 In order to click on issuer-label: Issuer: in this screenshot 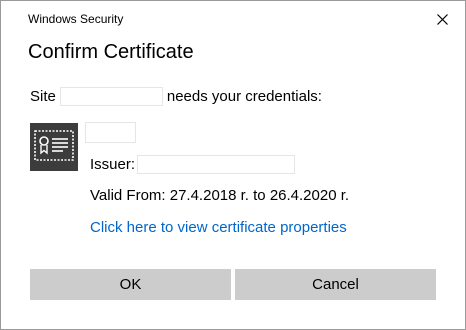, I will do `click(113, 164)`.